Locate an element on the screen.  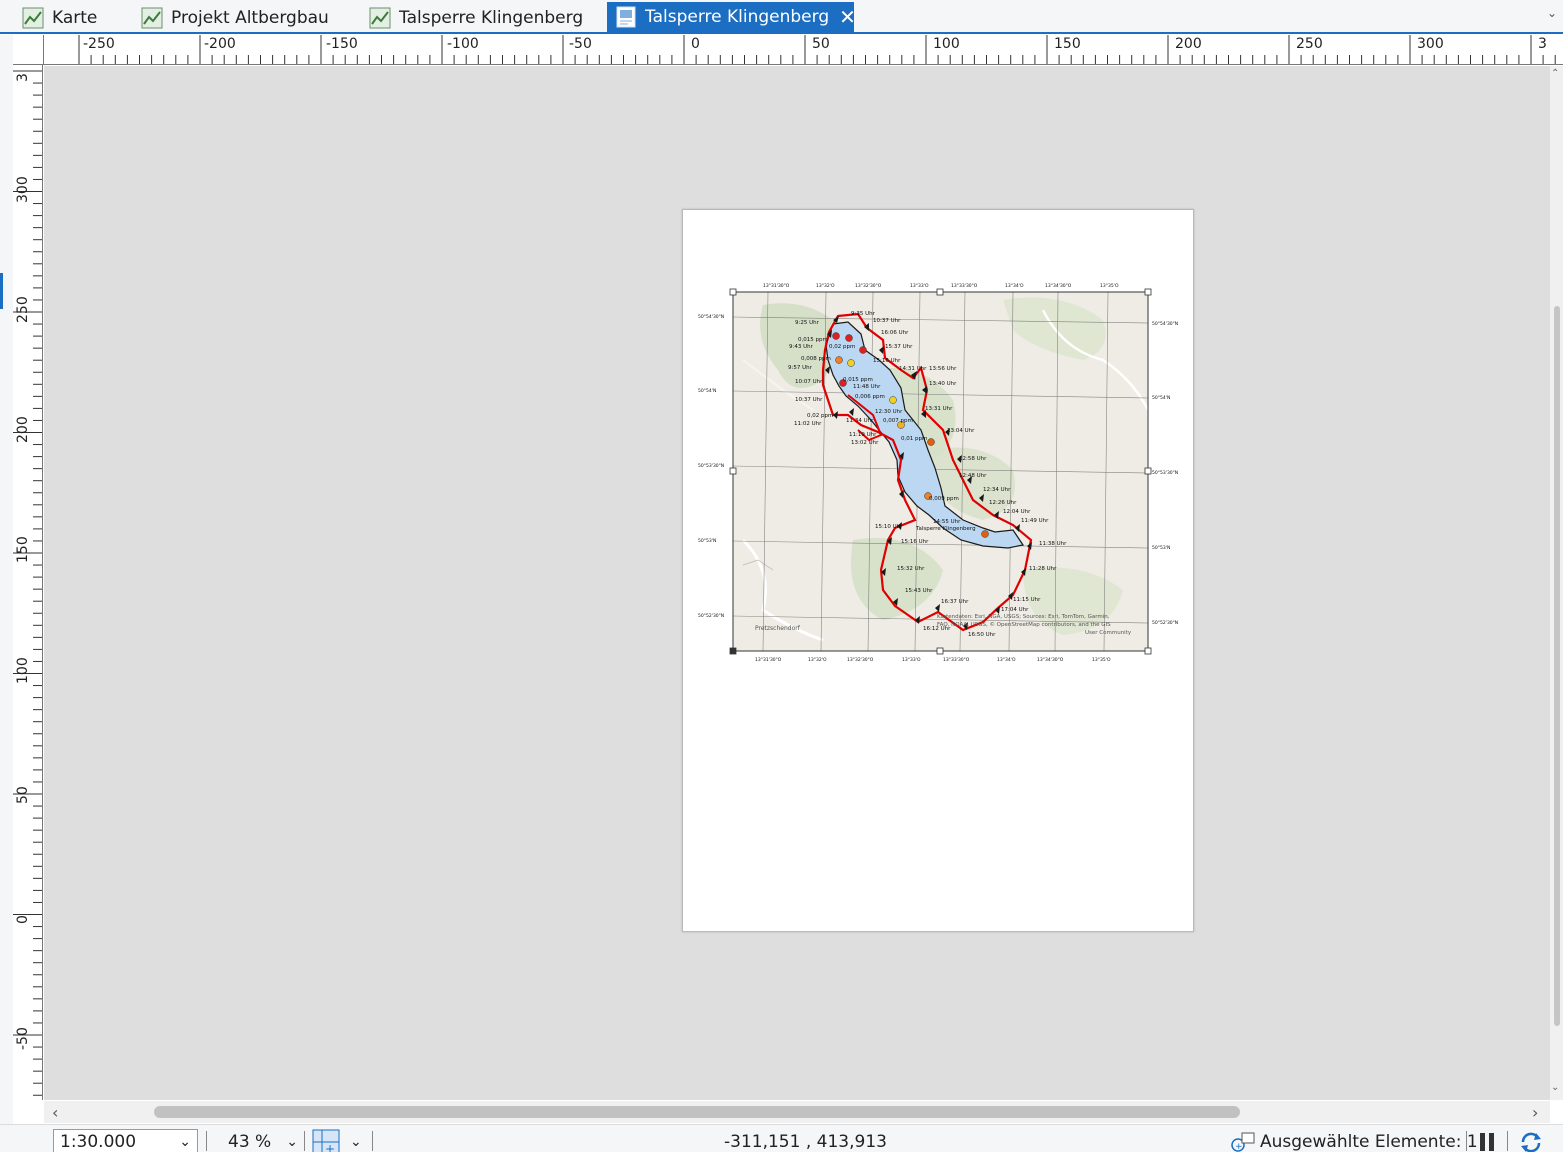
left-panel-strip is located at coordinates (6, 580).